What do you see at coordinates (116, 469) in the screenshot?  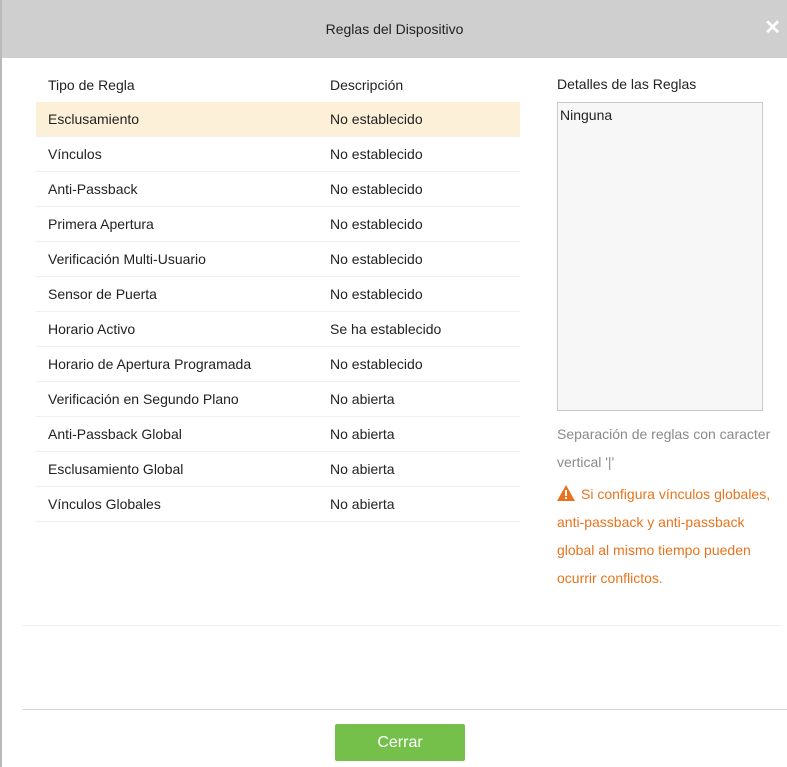 I see `rule-type-cell: Esclusamiento Global` at bounding box center [116, 469].